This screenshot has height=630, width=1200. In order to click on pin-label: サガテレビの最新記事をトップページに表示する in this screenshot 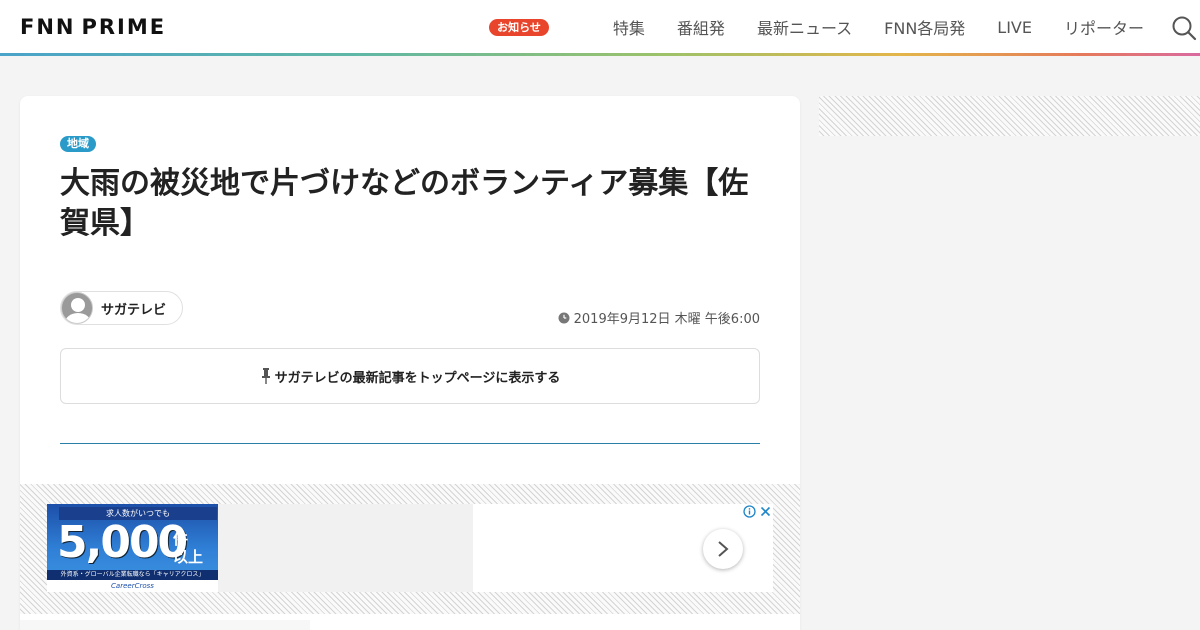, I will do `click(417, 378)`.